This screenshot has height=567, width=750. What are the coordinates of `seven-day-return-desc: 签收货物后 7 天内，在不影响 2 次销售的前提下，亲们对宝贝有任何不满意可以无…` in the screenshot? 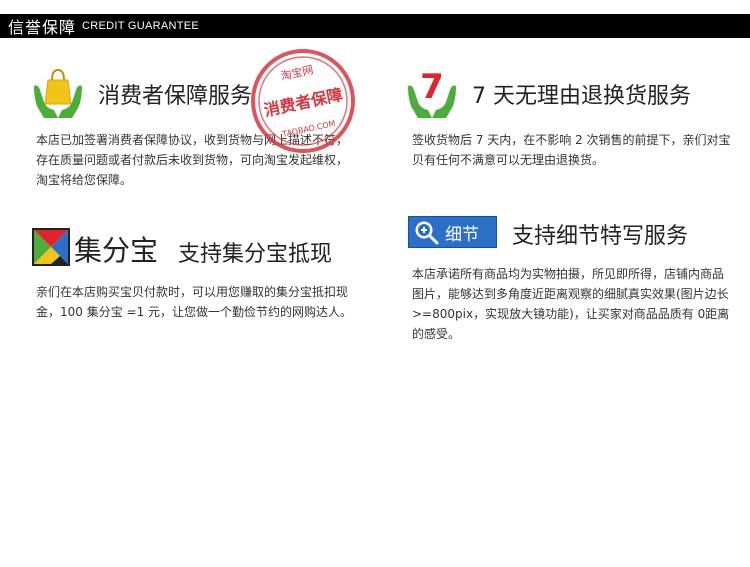 It's located at (571, 150).